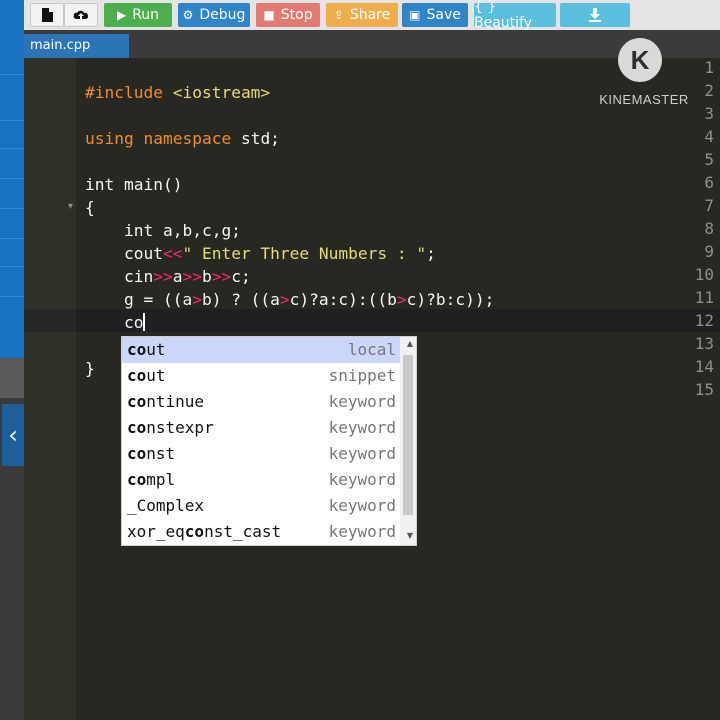 This screenshot has height=720, width=720. Describe the element at coordinates (109, 138) in the screenshot. I see `code-token: using` at that location.